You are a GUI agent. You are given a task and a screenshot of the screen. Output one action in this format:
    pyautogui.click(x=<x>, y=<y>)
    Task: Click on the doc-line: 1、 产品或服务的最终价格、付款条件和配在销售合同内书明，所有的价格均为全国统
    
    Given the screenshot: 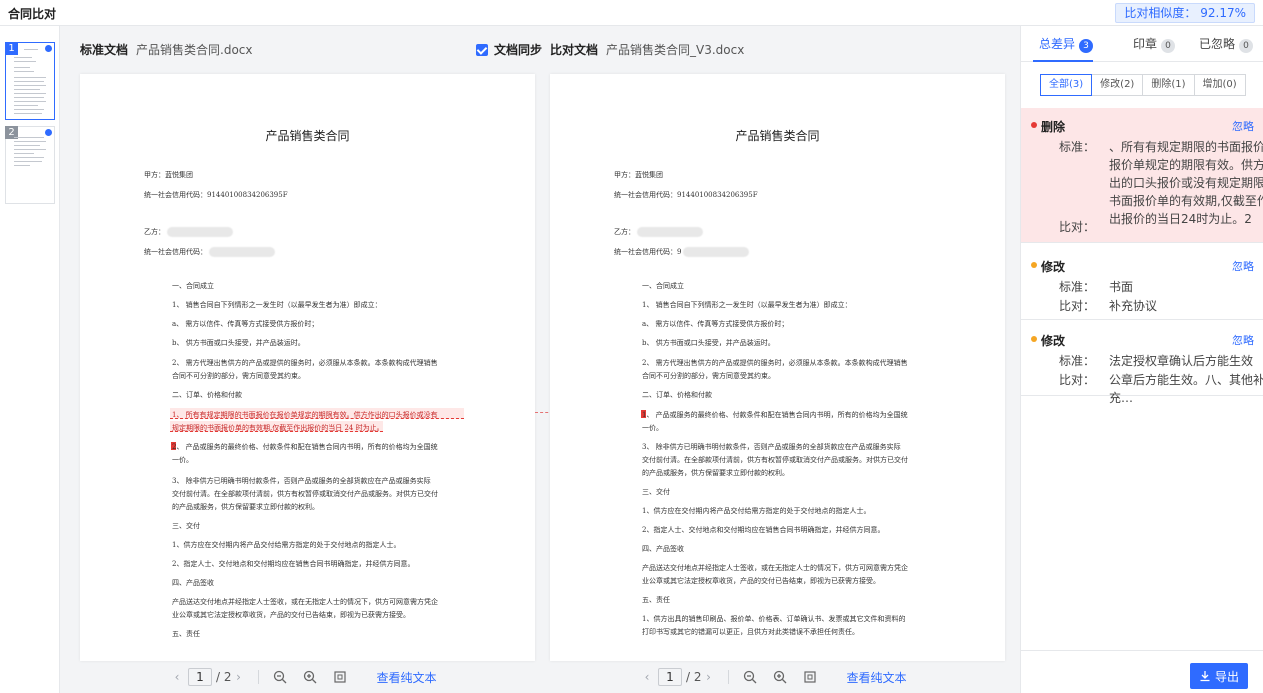 What is the action you would take?
    pyautogui.click(x=775, y=415)
    